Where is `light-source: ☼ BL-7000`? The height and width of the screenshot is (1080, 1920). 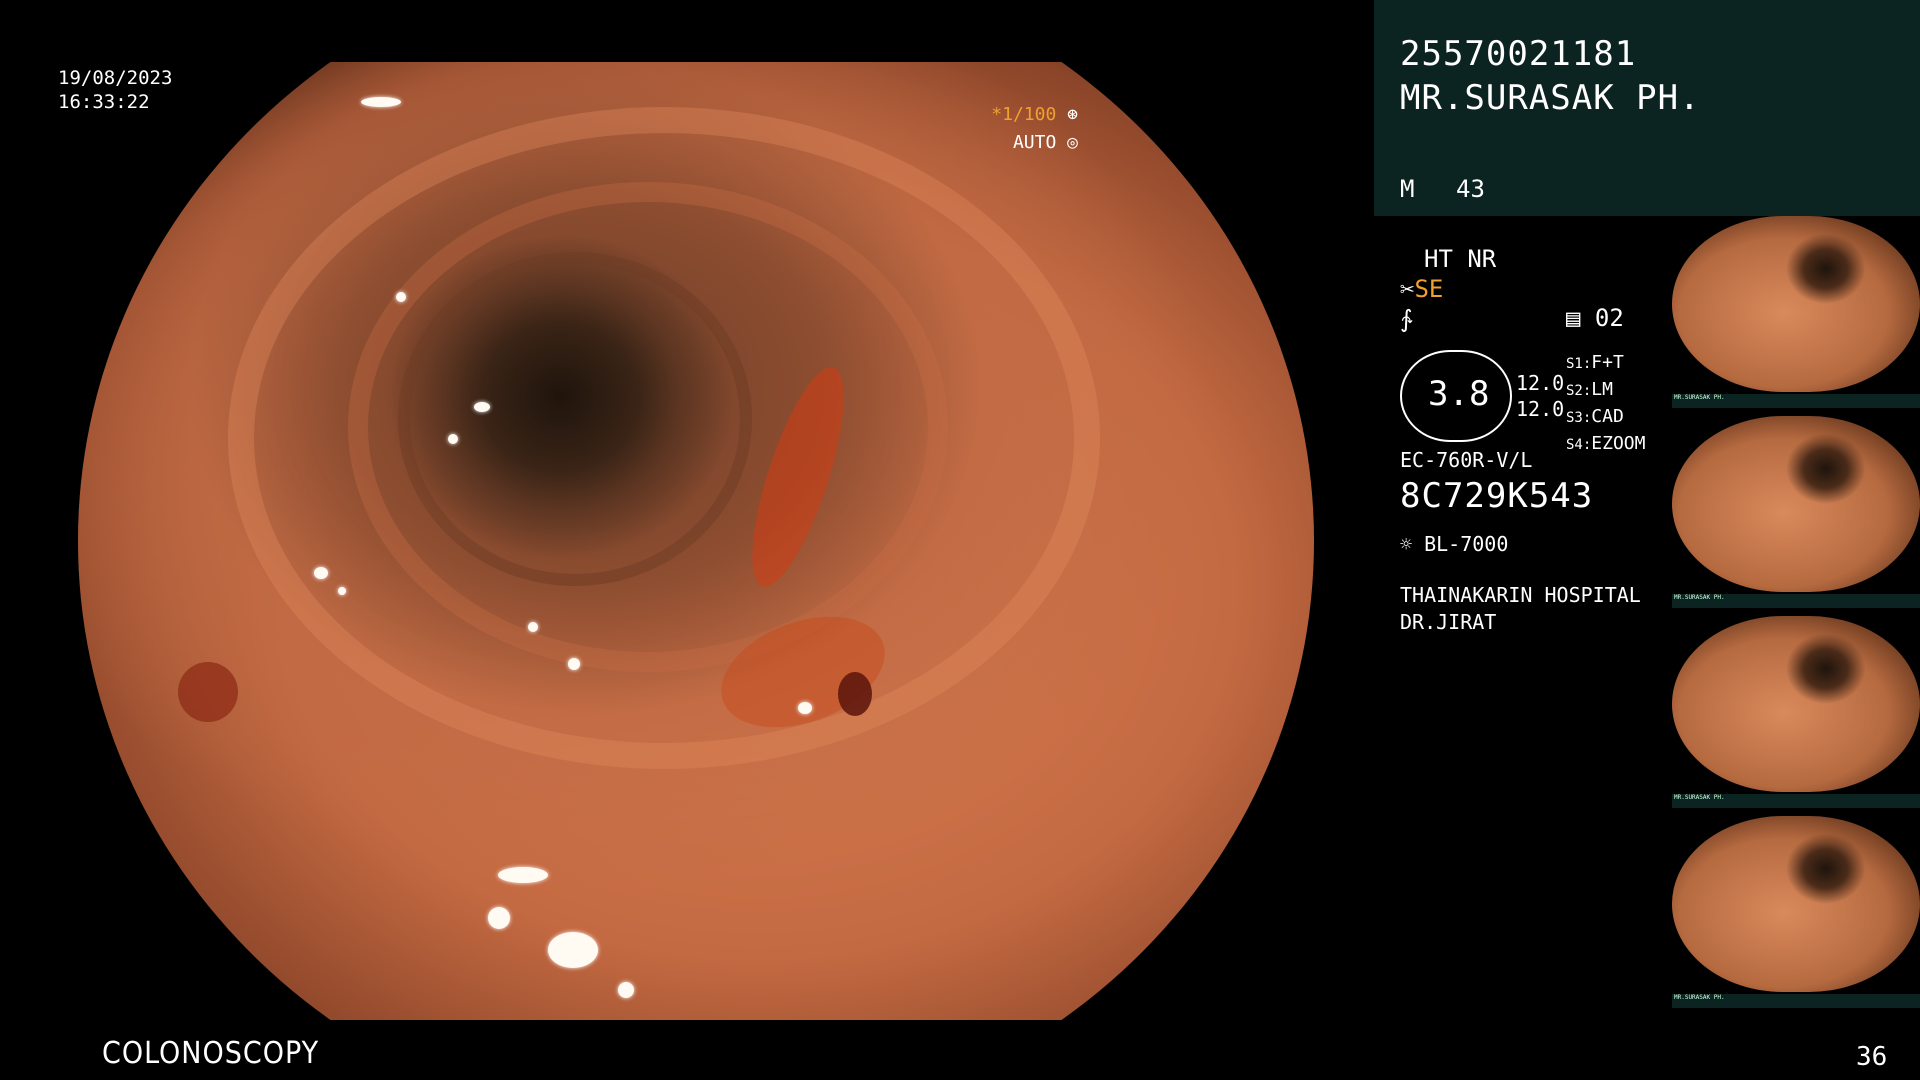 light-source: ☼ BL-7000 is located at coordinates (1454, 544).